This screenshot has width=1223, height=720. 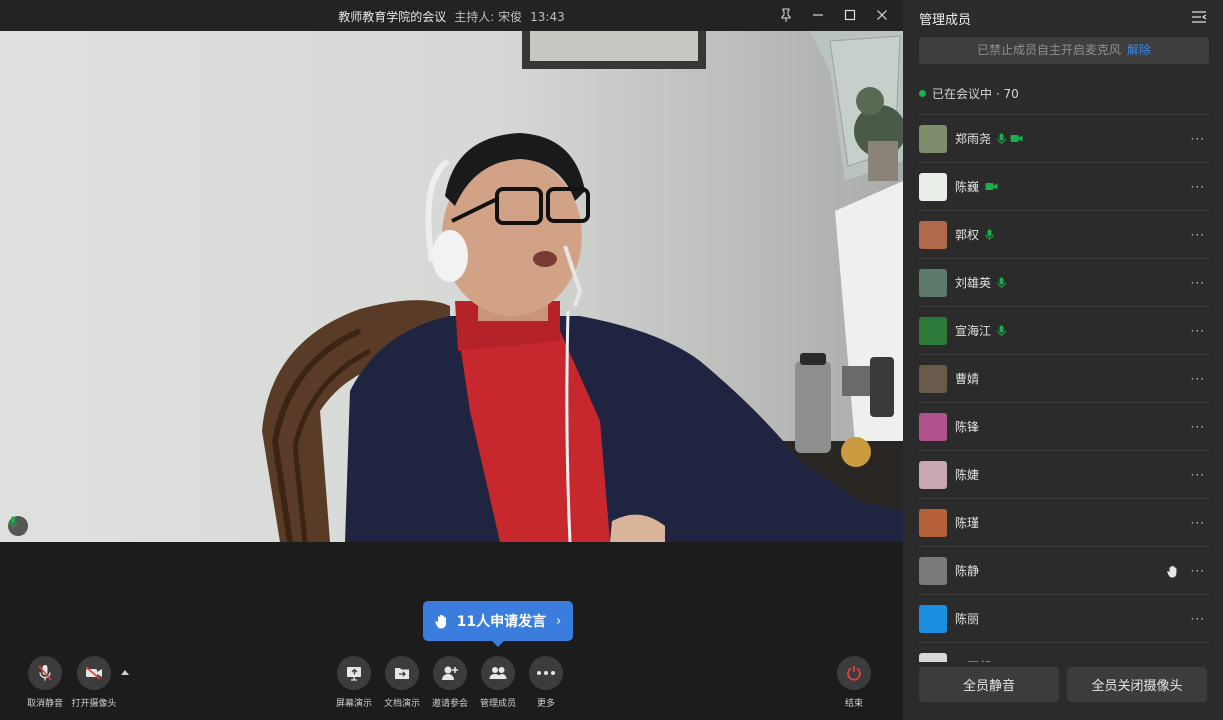 What do you see at coordinates (45, 682) in the screenshot?
I see `unmute-button: 取消静音` at bounding box center [45, 682].